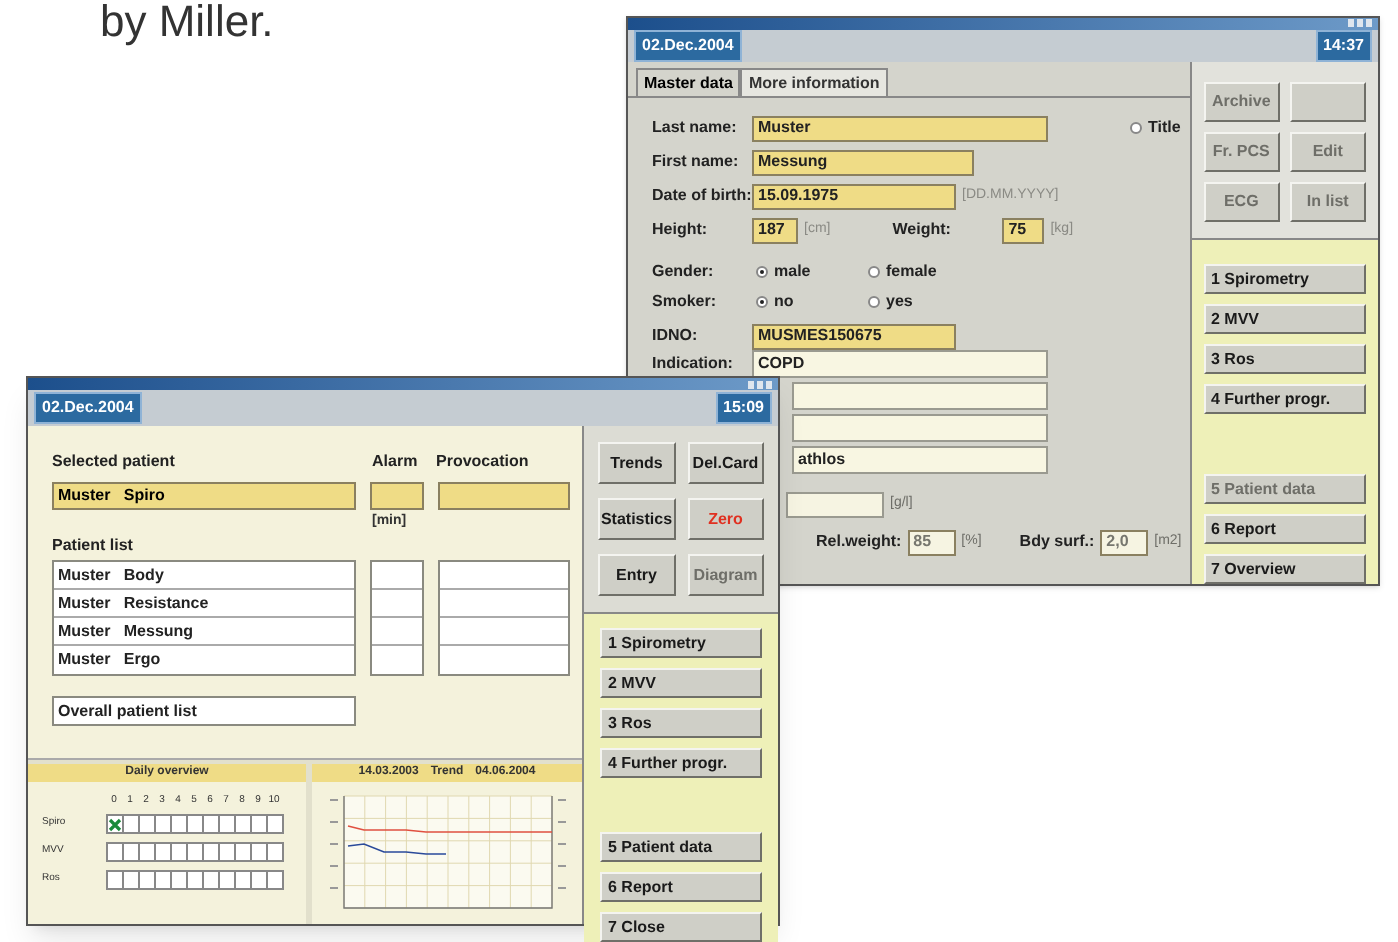  Describe the element at coordinates (854, 336) in the screenshot. I see `input-field: MUSMES150675` at that location.